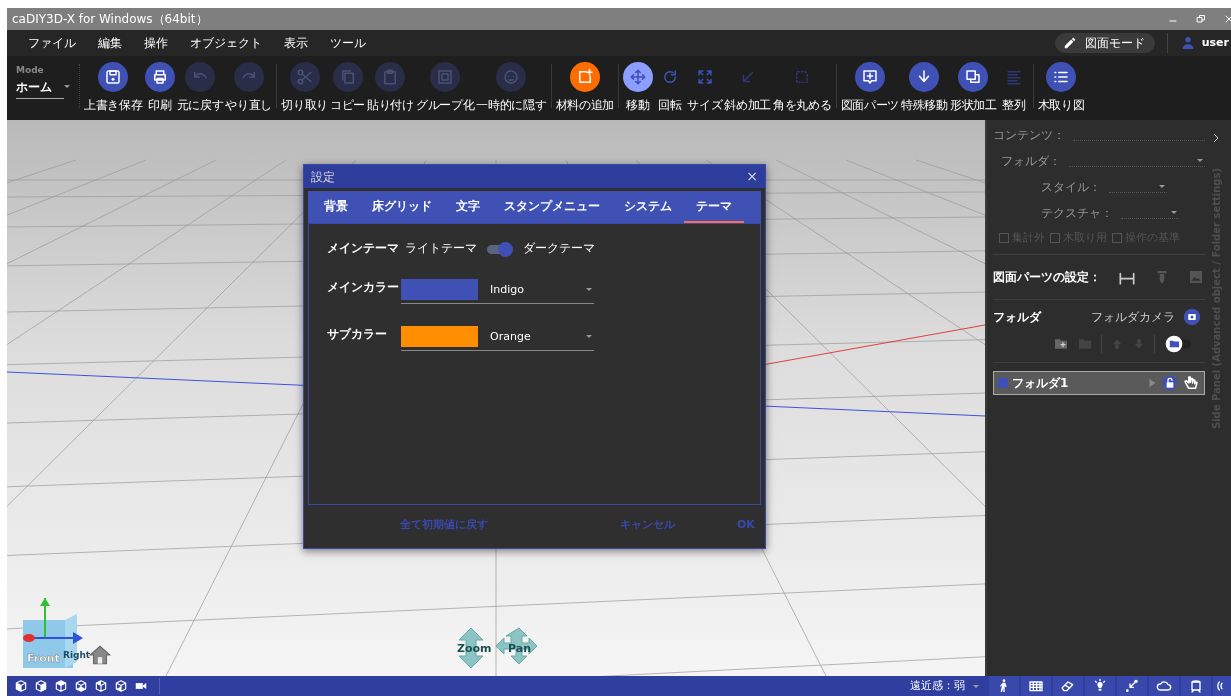  What do you see at coordinates (542, 336) in the screenshot?
I see `color-dropdown: Orange` at bounding box center [542, 336].